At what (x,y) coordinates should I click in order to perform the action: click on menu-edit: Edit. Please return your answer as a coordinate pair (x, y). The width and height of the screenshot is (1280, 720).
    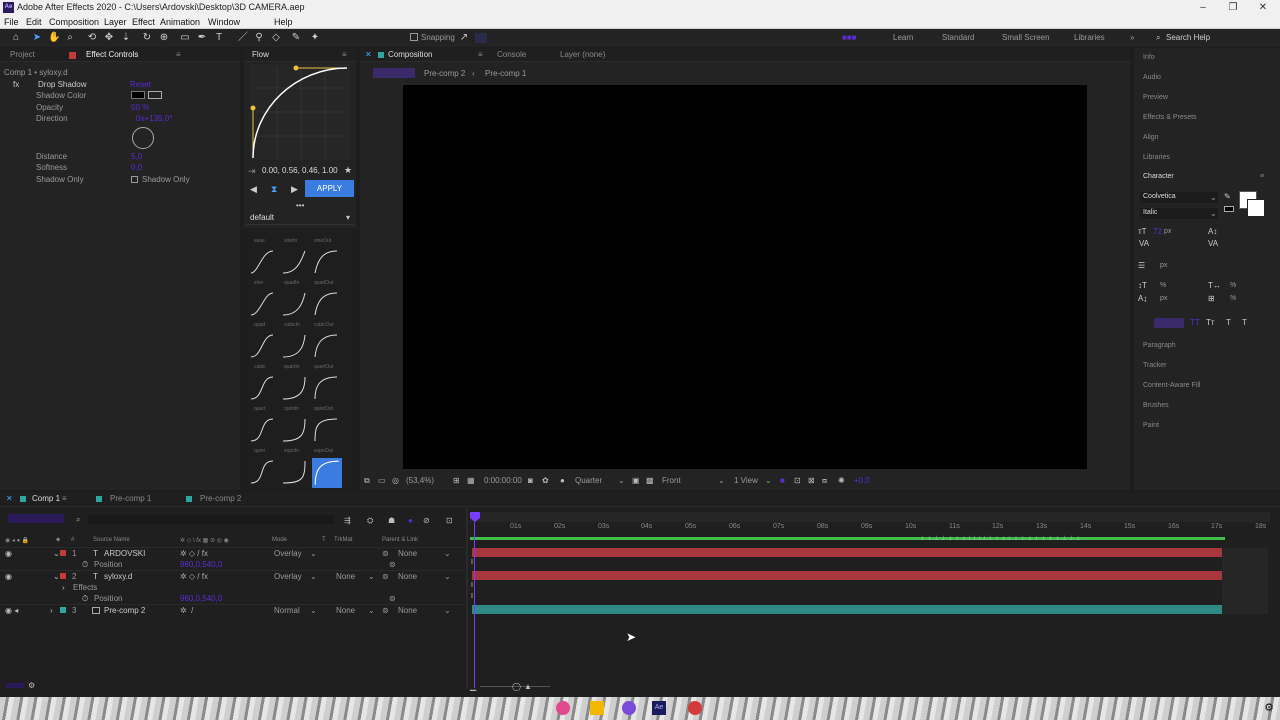
    Looking at the image, I should click on (34, 22).